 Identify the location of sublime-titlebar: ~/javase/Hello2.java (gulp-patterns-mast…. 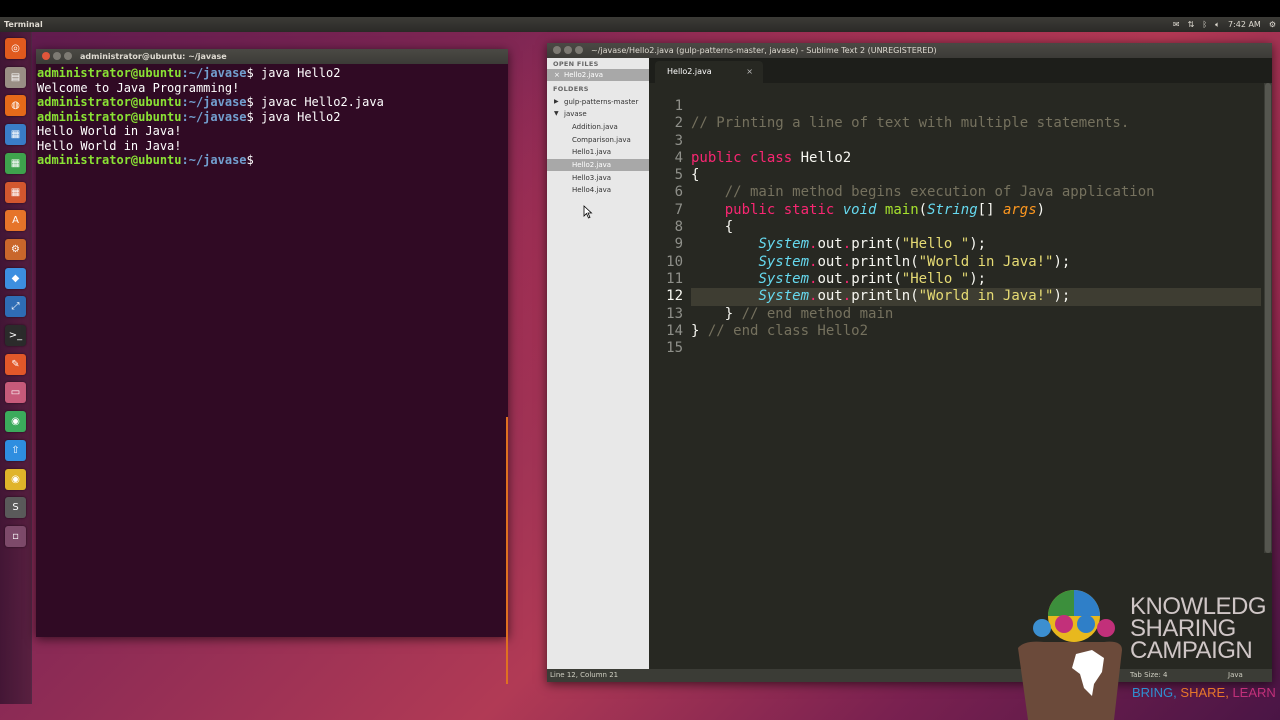
(909, 50).